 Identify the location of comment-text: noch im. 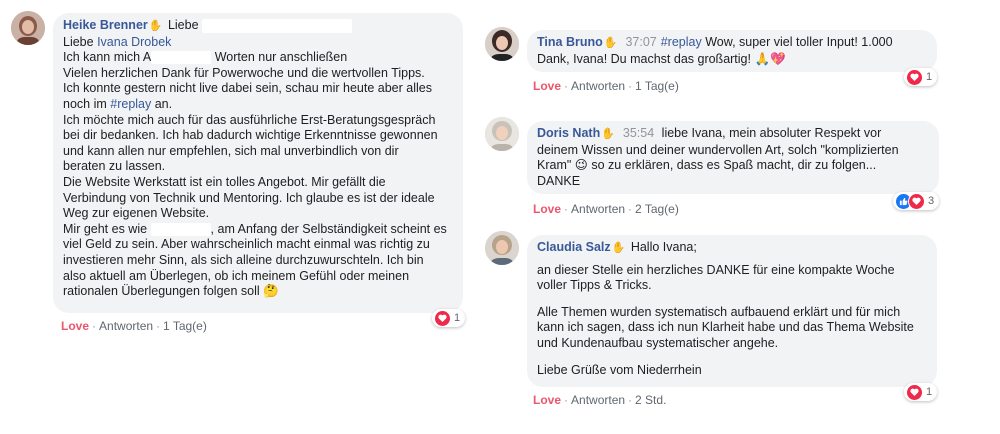
(87, 103).